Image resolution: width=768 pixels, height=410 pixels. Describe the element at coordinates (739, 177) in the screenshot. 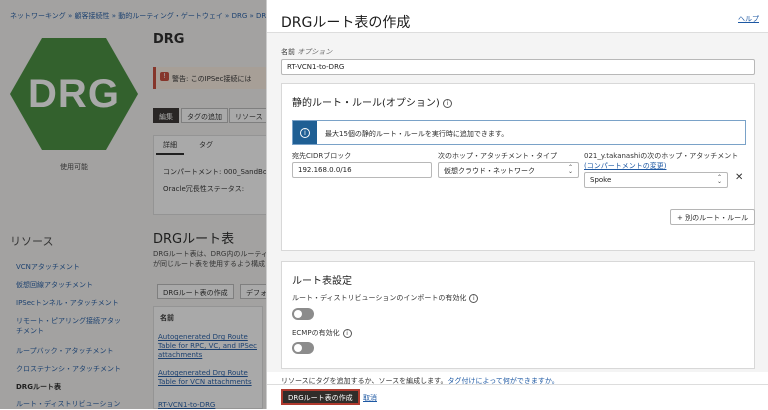

I see `remove-rule-icon: ✕` at that location.